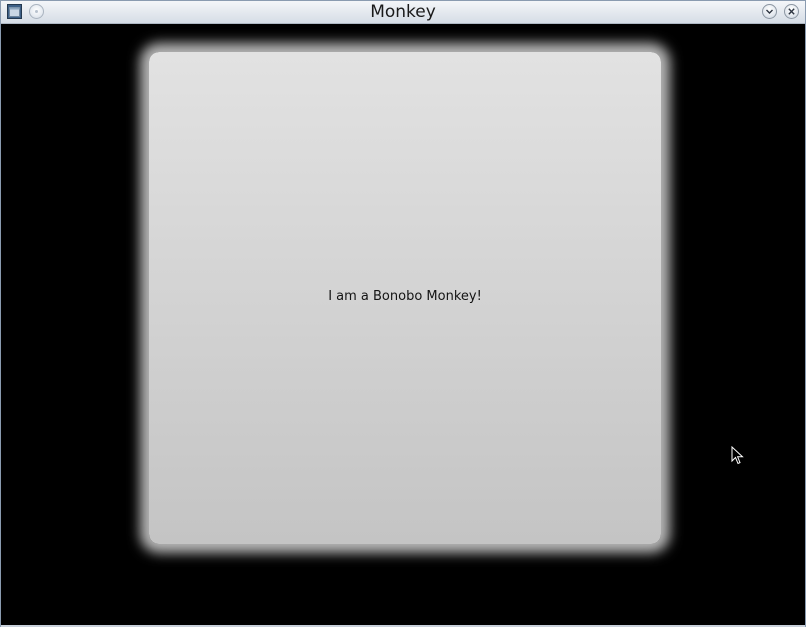 The image size is (806, 627). I want to click on window-title: Monkey, so click(403, 12).